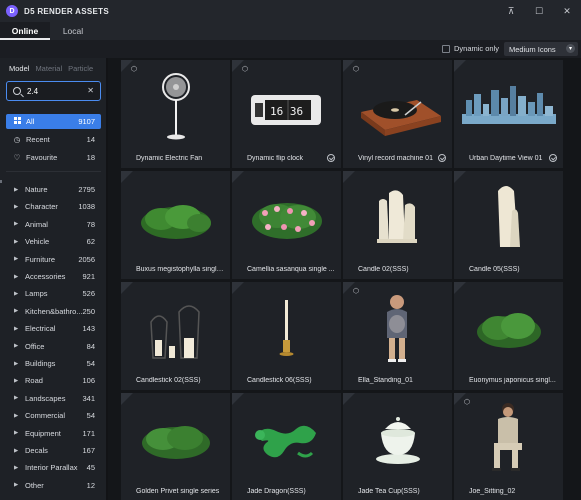 This screenshot has height=500, width=581. Describe the element at coordinates (36, 294) in the screenshot. I see `category-label: Lamps` at that location.